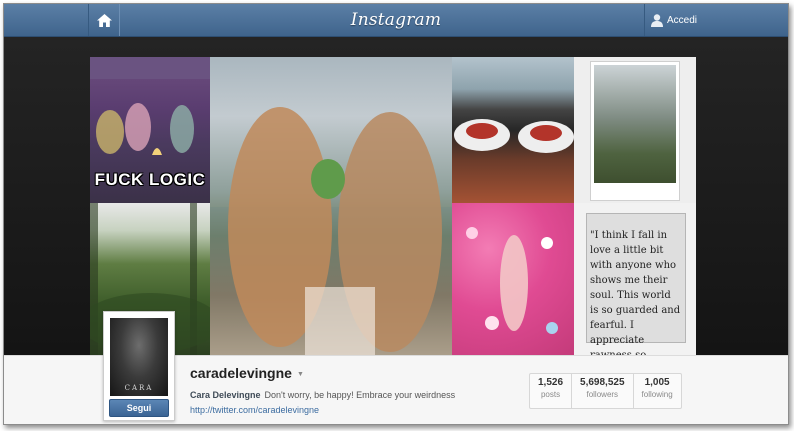  I want to click on profile-picture-card: CARA Segui, so click(139, 366).